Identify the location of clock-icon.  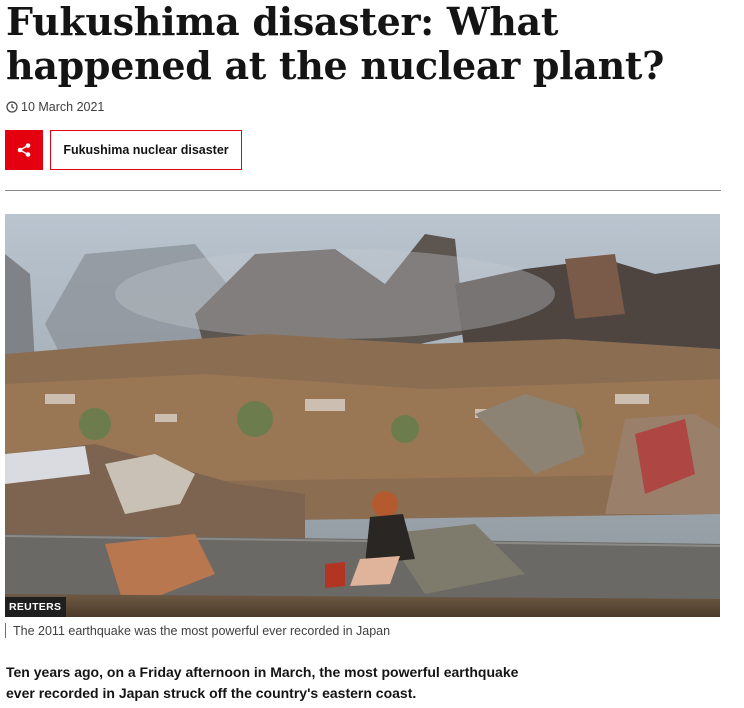
(12, 107).